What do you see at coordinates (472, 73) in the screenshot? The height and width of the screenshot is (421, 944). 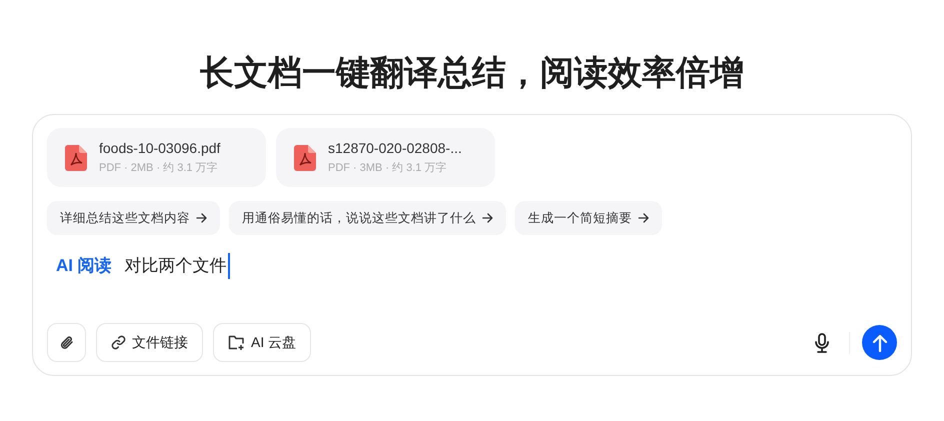 I see `page-heading: 长文档一键翻译总结，阅读效率倍增` at bounding box center [472, 73].